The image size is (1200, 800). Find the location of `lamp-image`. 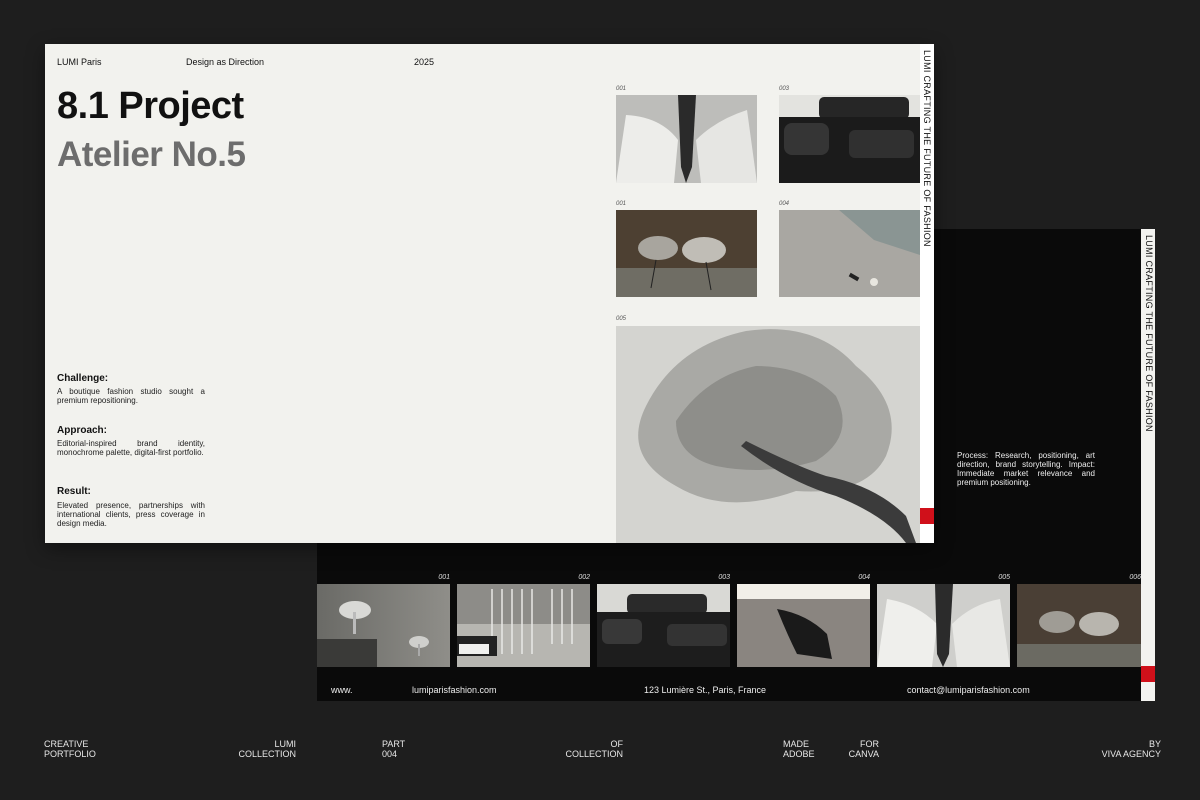

lamp-image is located at coordinates (383, 625).